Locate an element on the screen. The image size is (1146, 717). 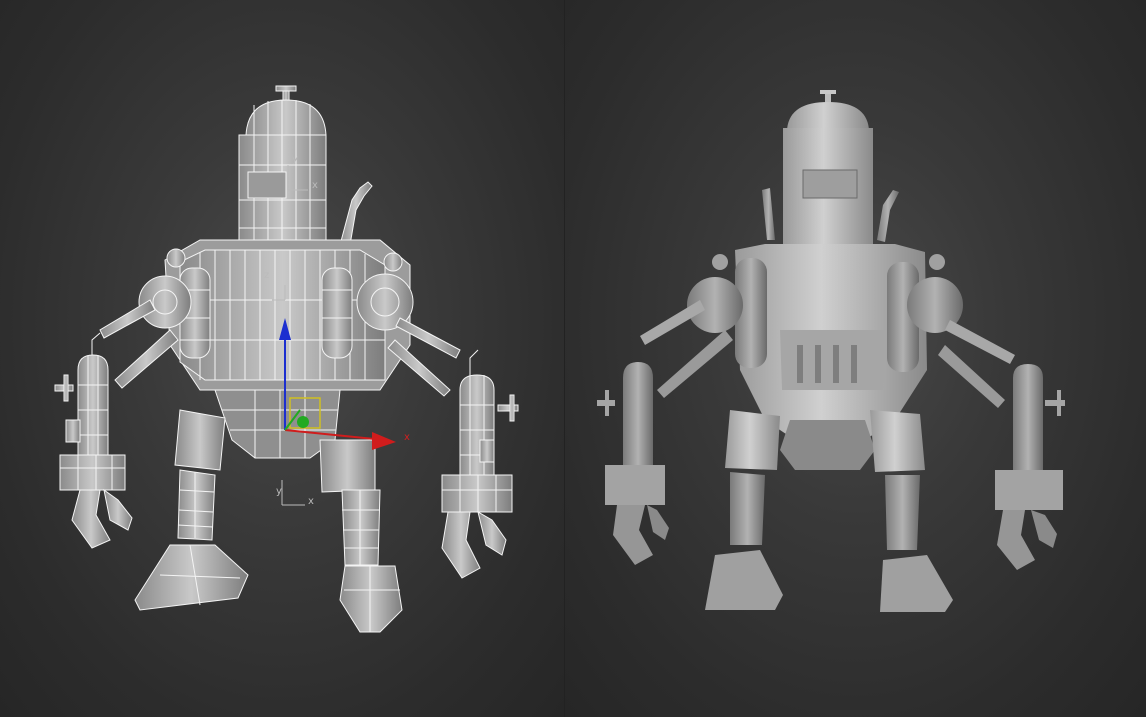
grid-axis-label-x: x is located at coordinates (311, 501).